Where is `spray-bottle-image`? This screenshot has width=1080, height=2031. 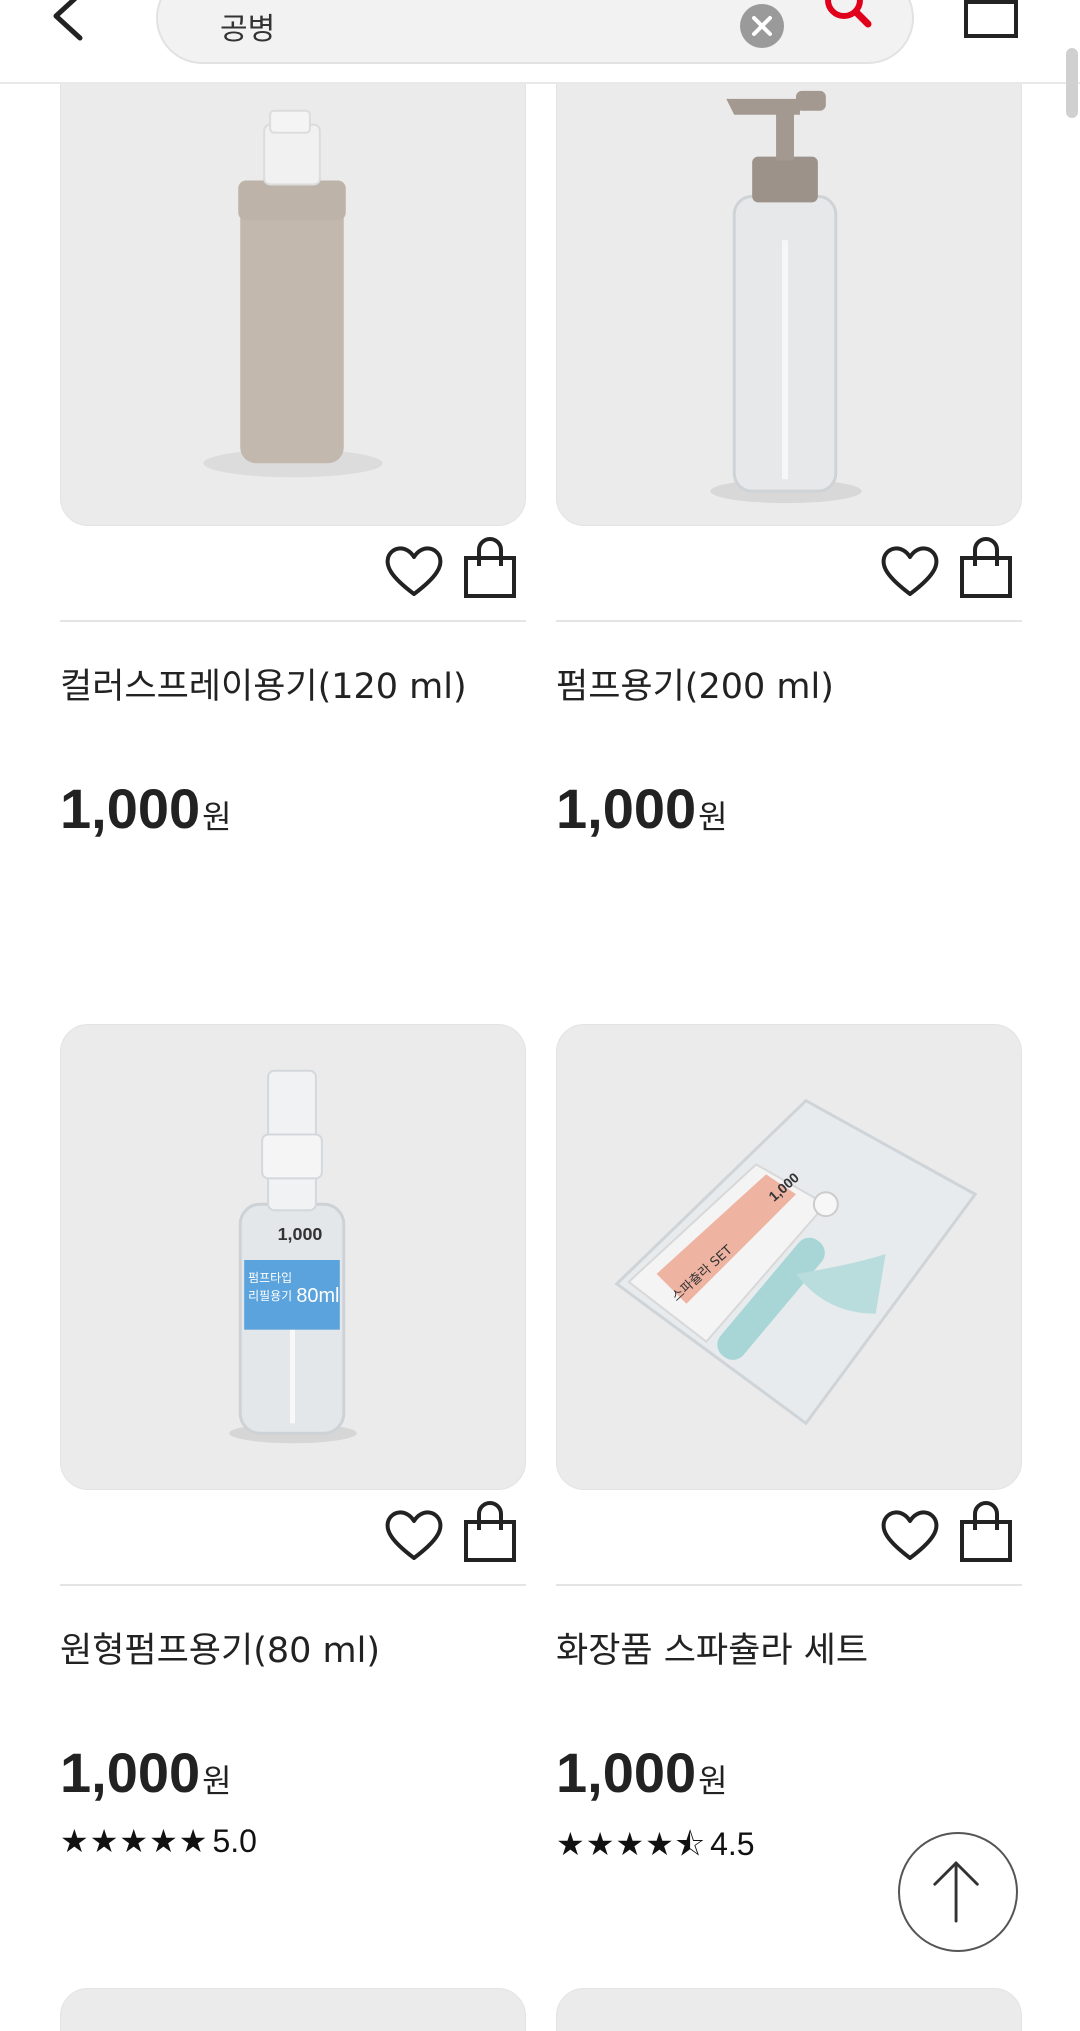 spray-bottle-image is located at coordinates (293, 293).